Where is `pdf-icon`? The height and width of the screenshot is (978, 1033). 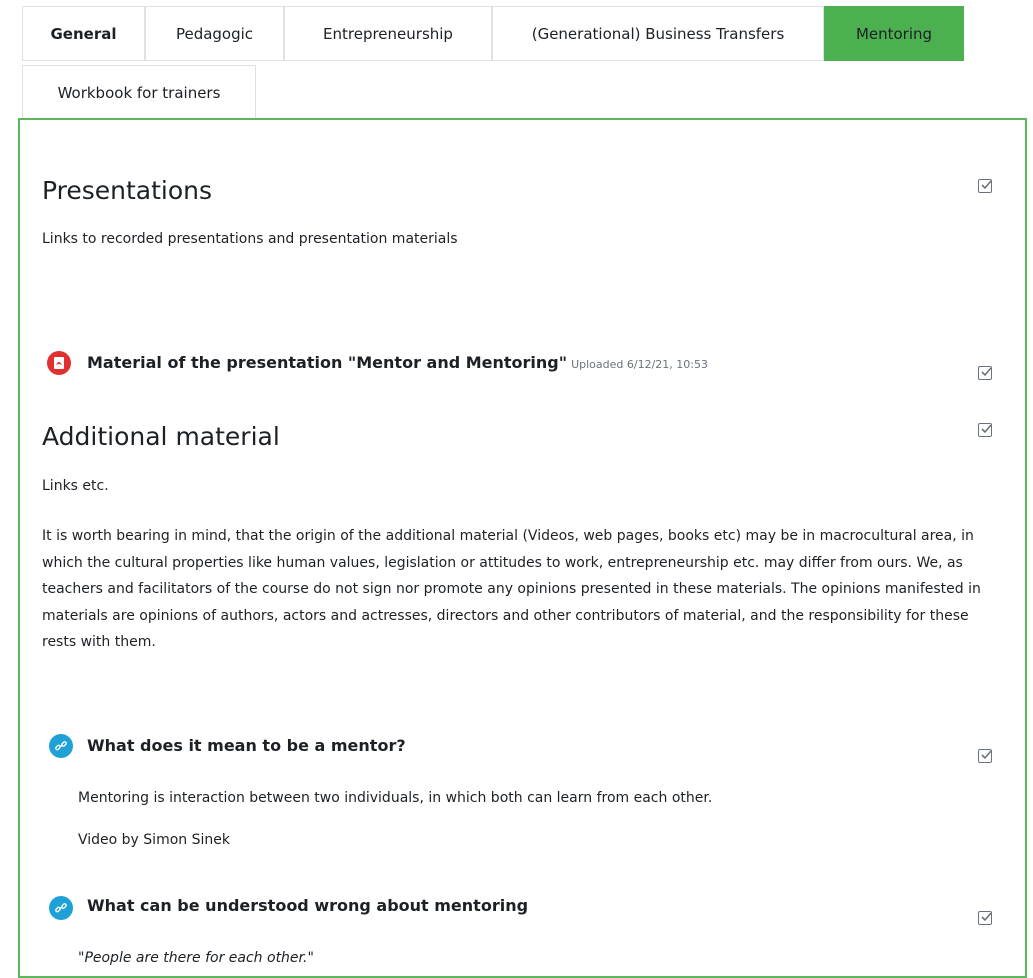
pdf-icon is located at coordinates (59, 363).